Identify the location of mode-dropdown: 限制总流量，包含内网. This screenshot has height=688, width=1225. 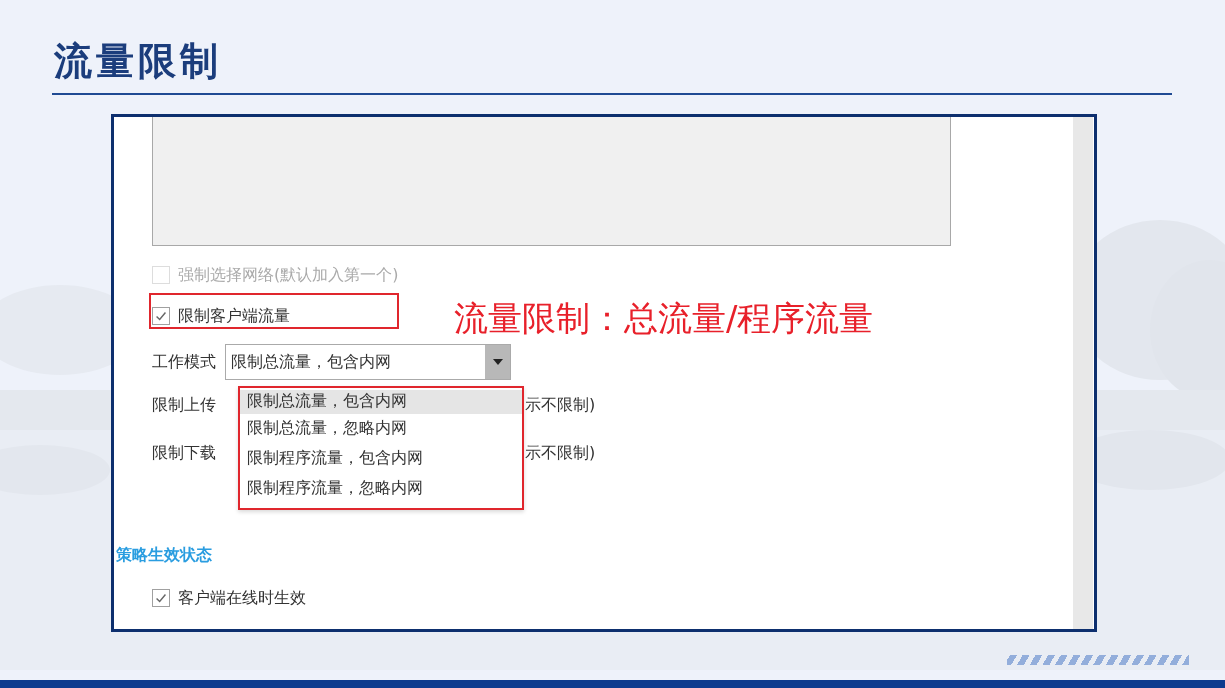
(368, 362).